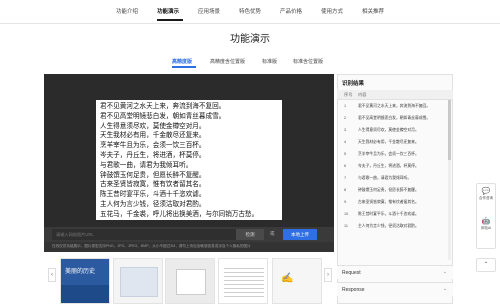 The image size is (500, 304). Describe the element at coordinates (308, 61) in the screenshot. I see `tab-standard-location: 标准含位置版` at that location.